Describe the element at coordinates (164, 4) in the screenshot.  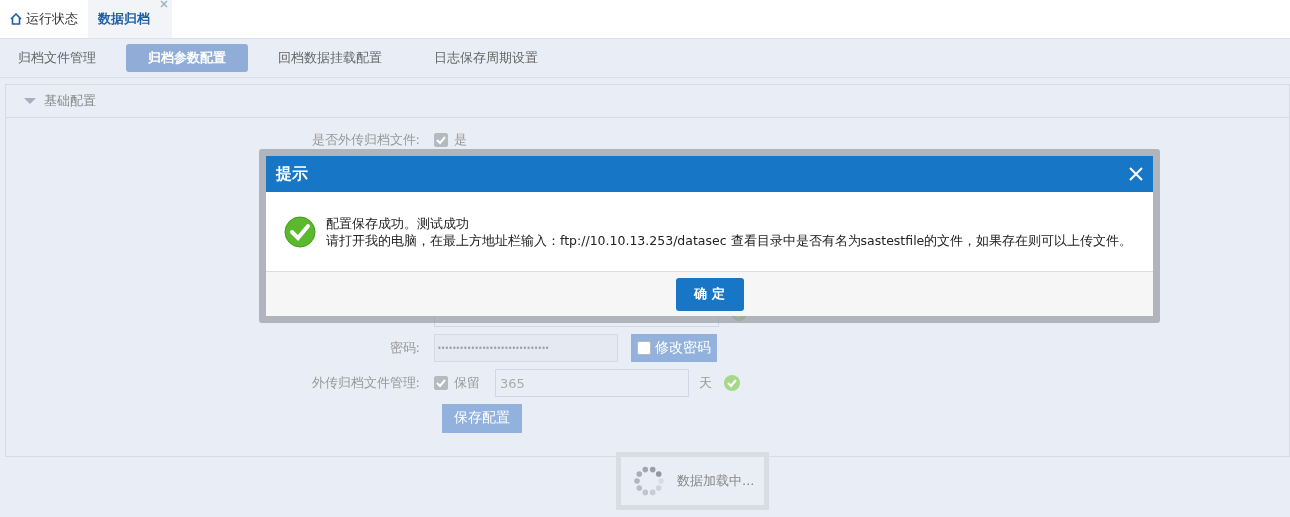
I see `close-icon` at that location.